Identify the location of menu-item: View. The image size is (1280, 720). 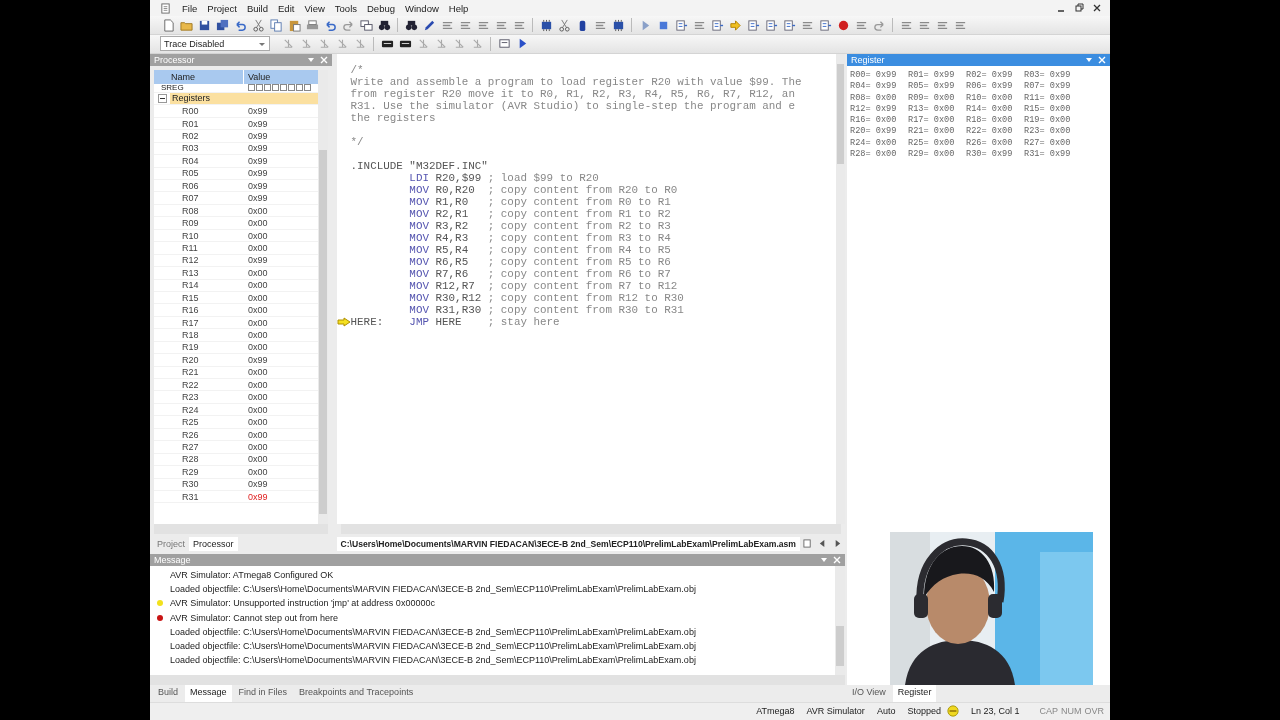
(314, 8).